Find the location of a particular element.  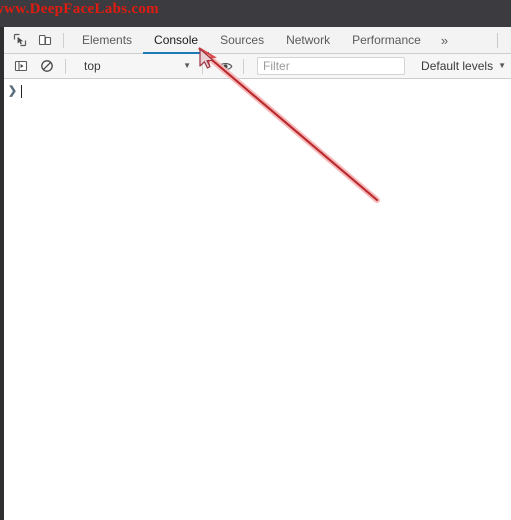

watermark-bar: www.DeepFaceLabs.com is located at coordinates (255, 13).